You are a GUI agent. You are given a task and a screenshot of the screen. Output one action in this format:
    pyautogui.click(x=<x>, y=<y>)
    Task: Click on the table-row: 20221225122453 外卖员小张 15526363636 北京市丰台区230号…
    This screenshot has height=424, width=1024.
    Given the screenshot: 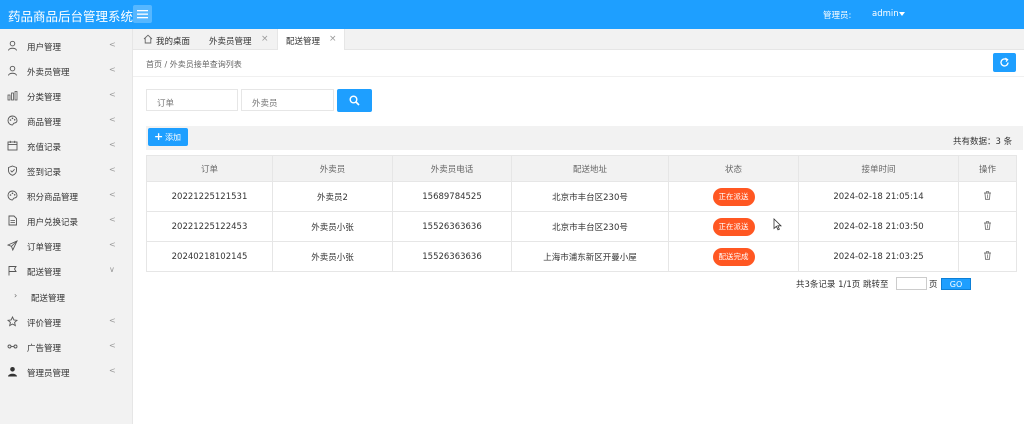 What is the action you would take?
    pyautogui.click(x=581, y=226)
    